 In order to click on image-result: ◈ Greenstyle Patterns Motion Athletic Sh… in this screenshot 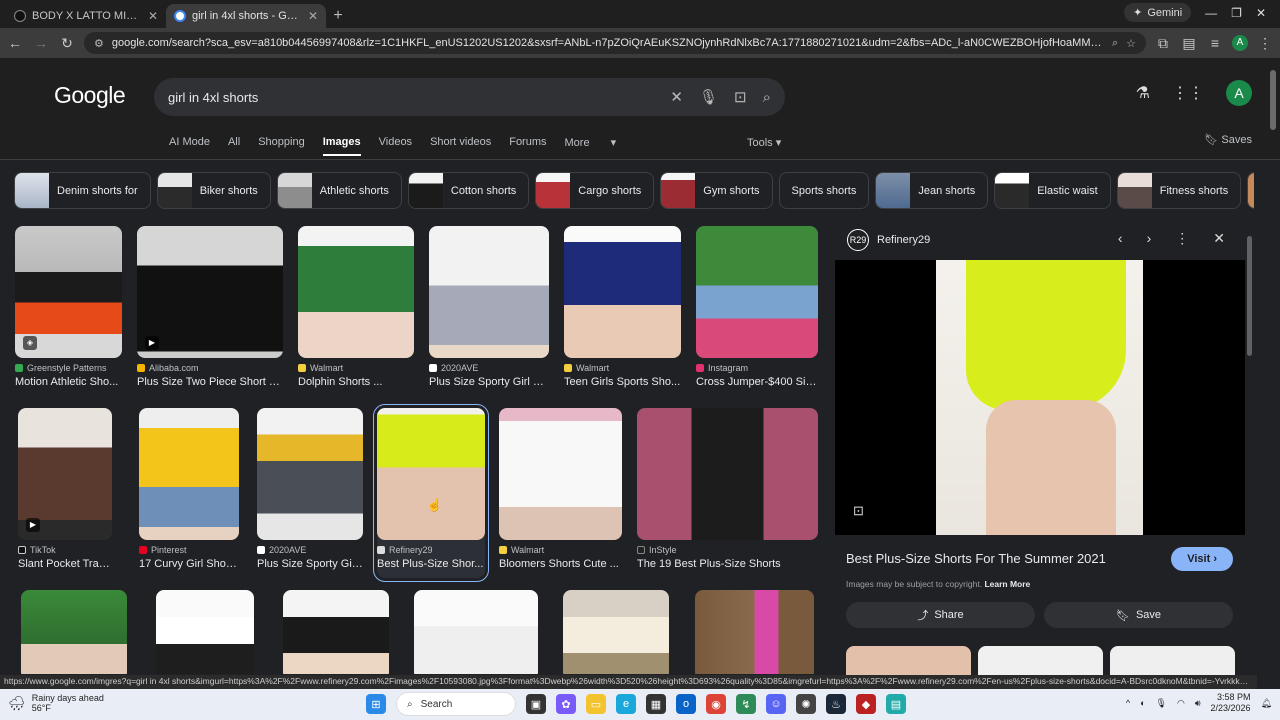, I will do `click(68, 307)`.